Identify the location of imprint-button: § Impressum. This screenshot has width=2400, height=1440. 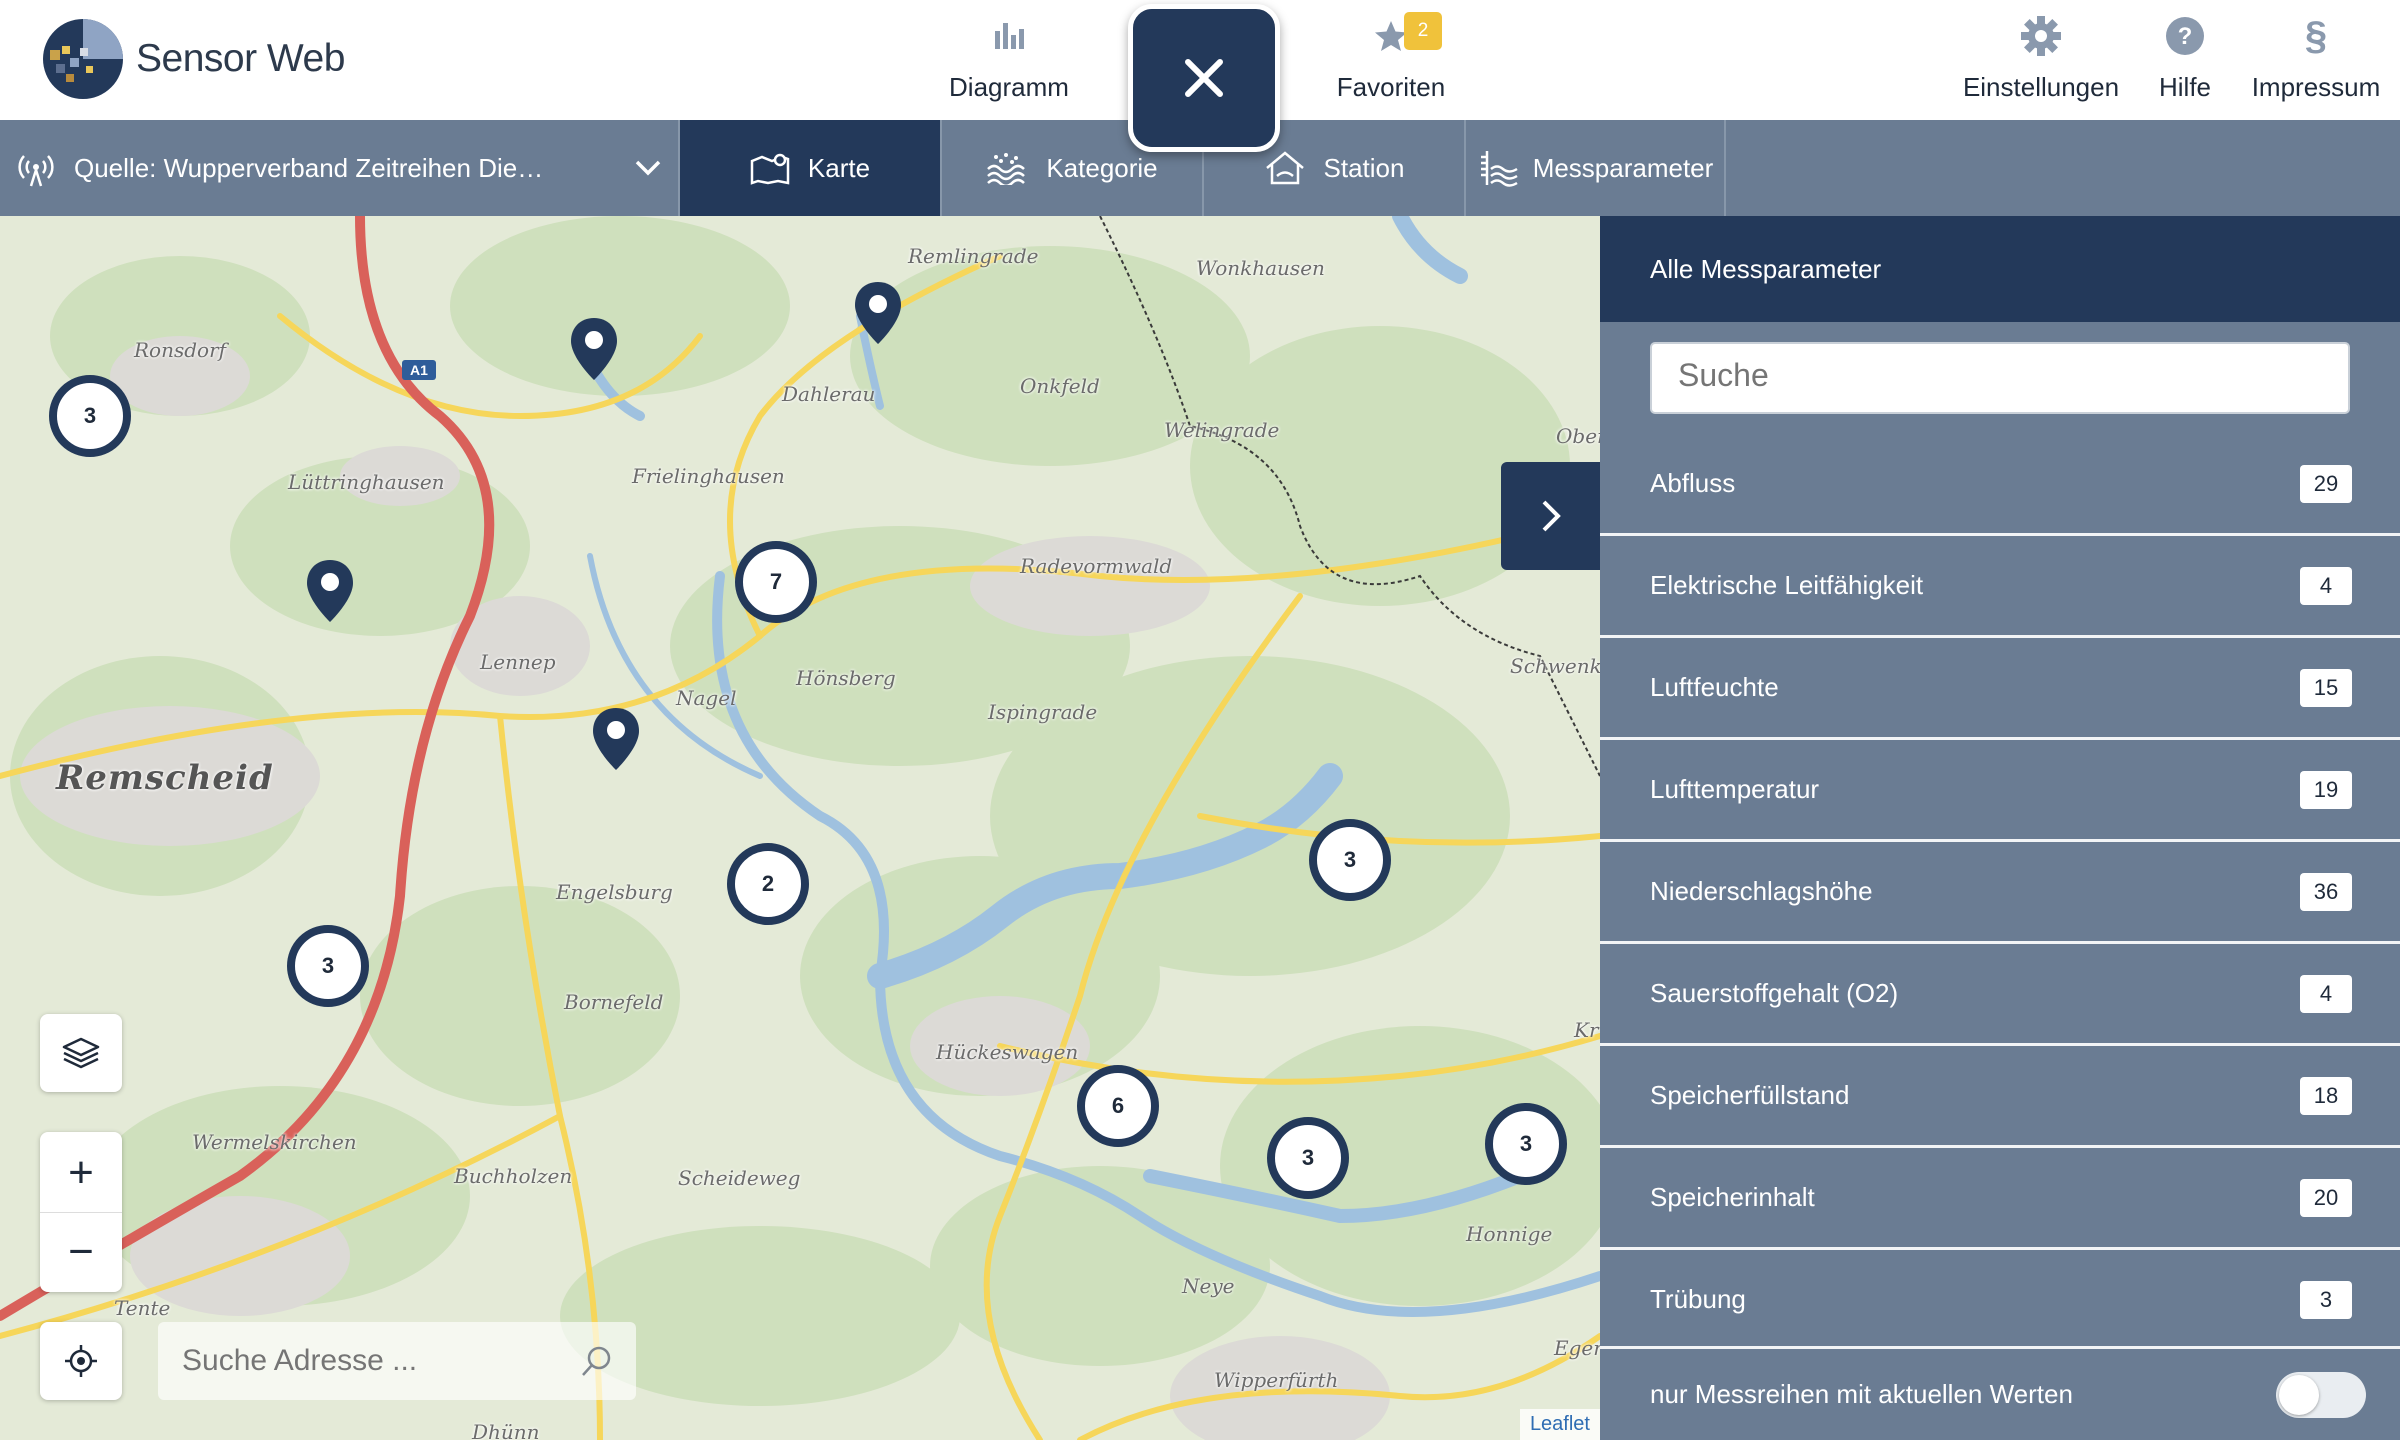
(2316, 58).